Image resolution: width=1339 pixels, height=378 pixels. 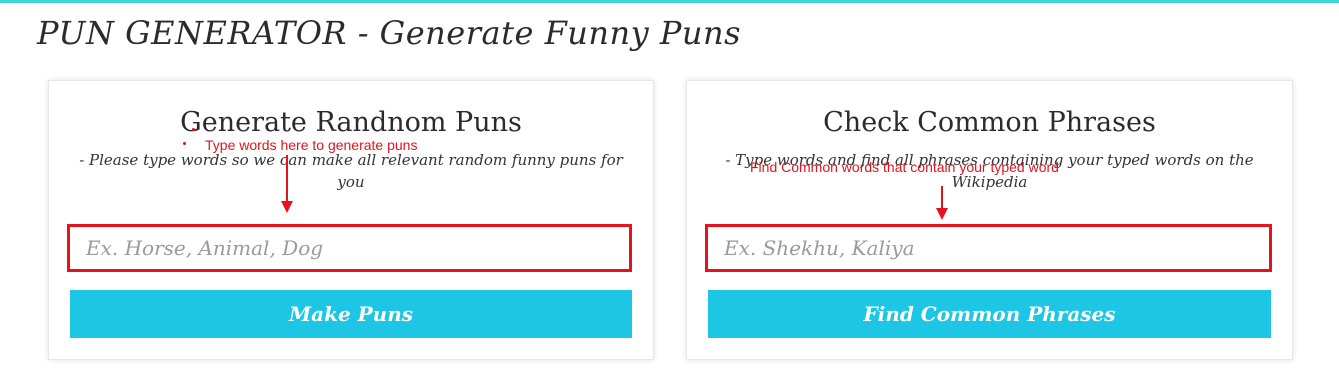 What do you see at coordinates (311, 145) in the screenshot?
I see `pun-input-annotation: Type words here to generate puns` at bounding box center [311, 145].